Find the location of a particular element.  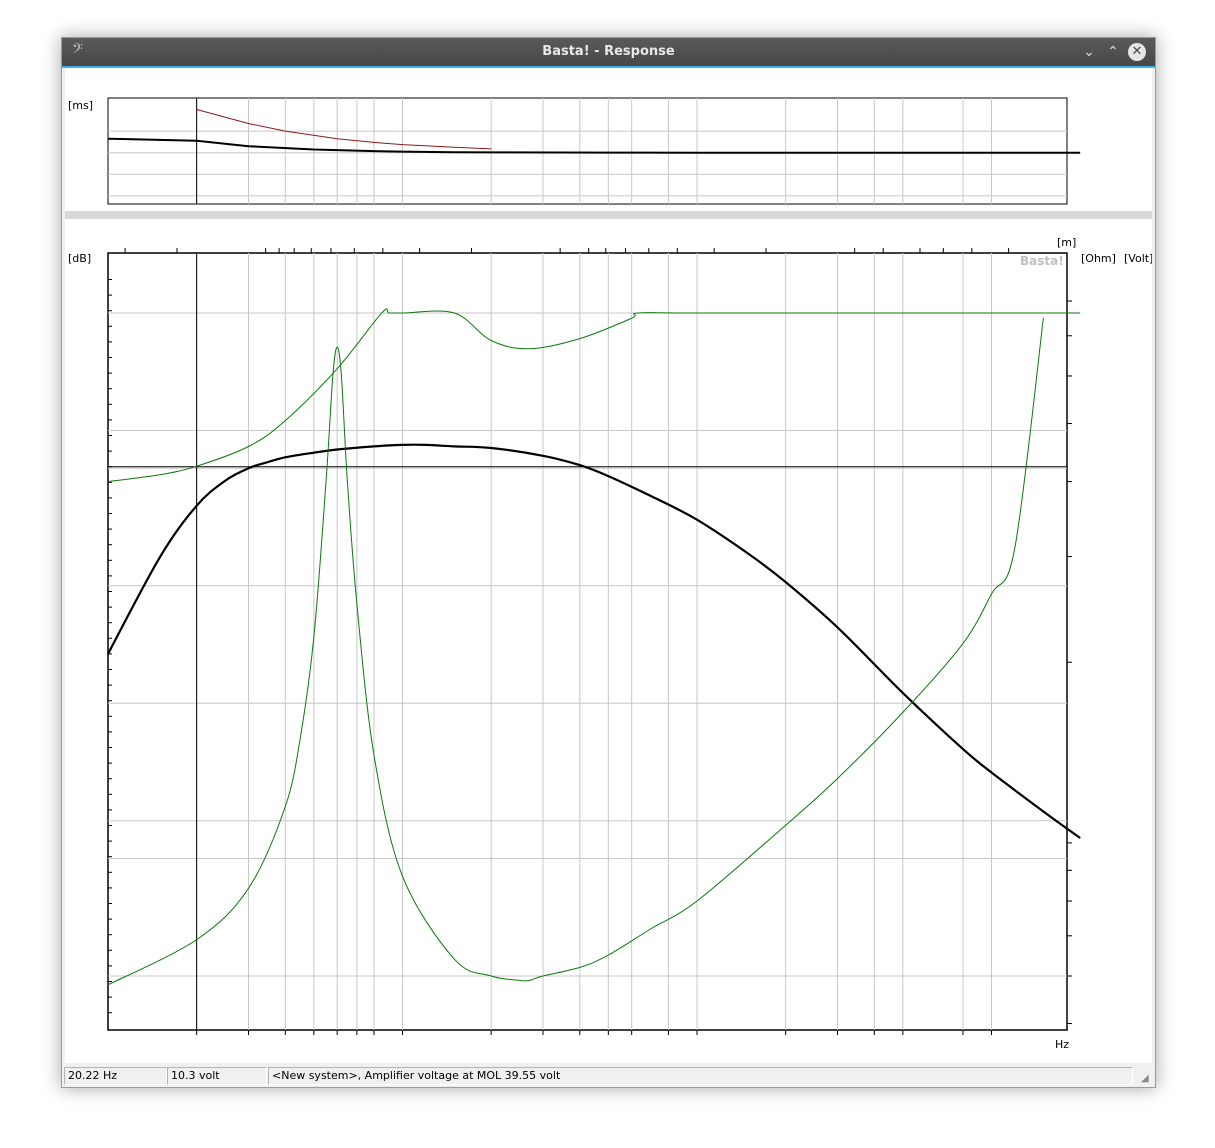

status-frequency: 20.22 Hz is located at coordinates (115, 1076).